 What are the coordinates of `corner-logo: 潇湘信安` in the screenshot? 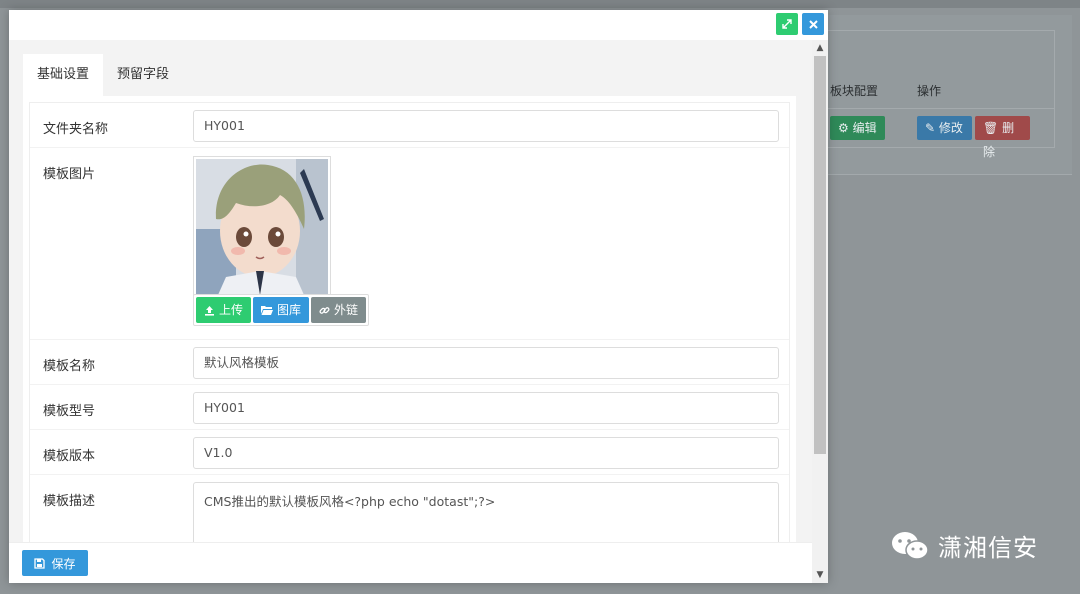 It's located at (964, 545).